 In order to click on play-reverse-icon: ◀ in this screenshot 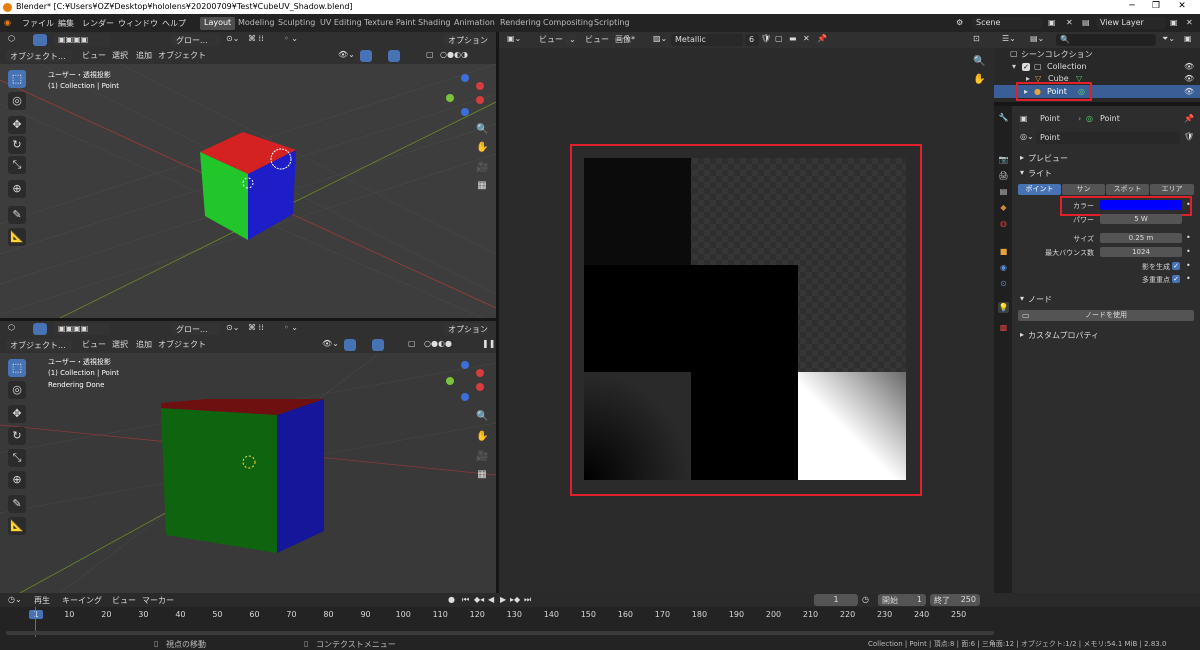, I will do `click(491, 599)`.